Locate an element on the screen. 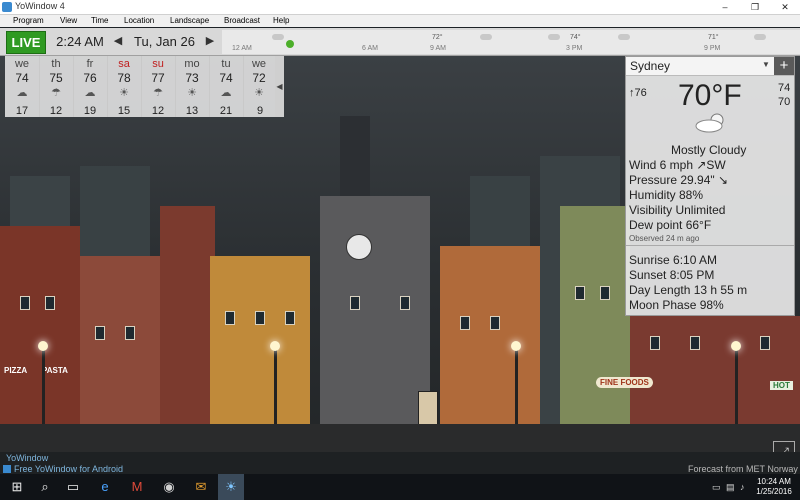 The height and width of the screenshot is (500, 800). forecast-day-name: tu is located at coordinates (226, 64).